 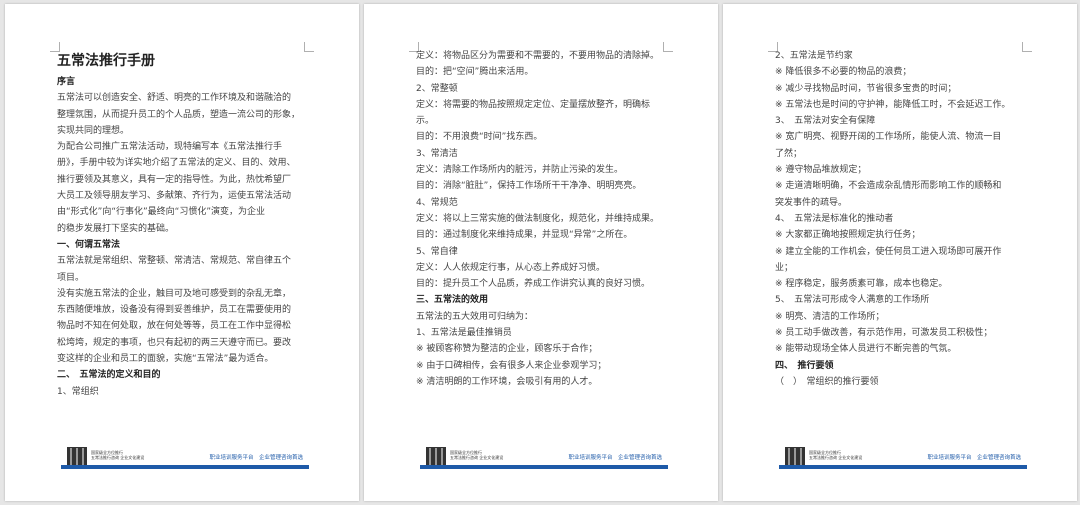 What do you see at coordinates (888, 137) in the screenshot?
I see `text-line: ※ 宽广明亮、视野开阔的工作场所，能使人流、物流一目` at bounding box center [888, 137].